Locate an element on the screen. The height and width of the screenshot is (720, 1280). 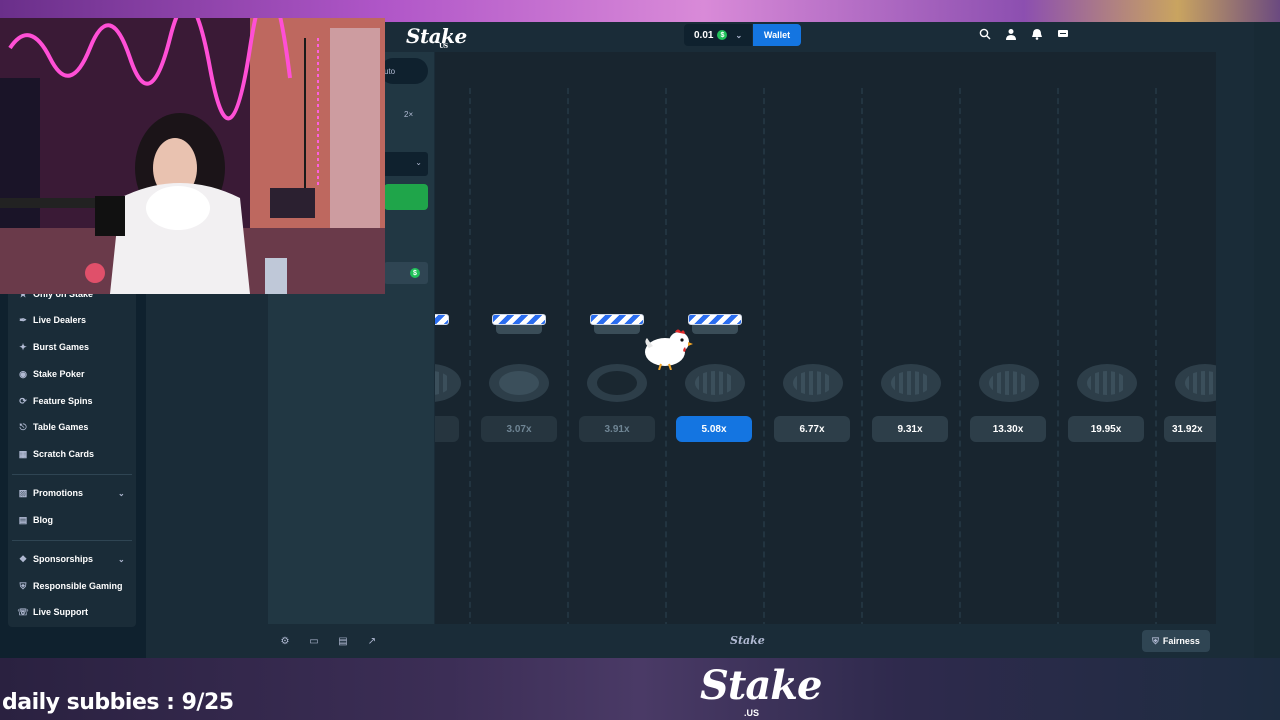
bet-button is located at coordinates (406, 197).